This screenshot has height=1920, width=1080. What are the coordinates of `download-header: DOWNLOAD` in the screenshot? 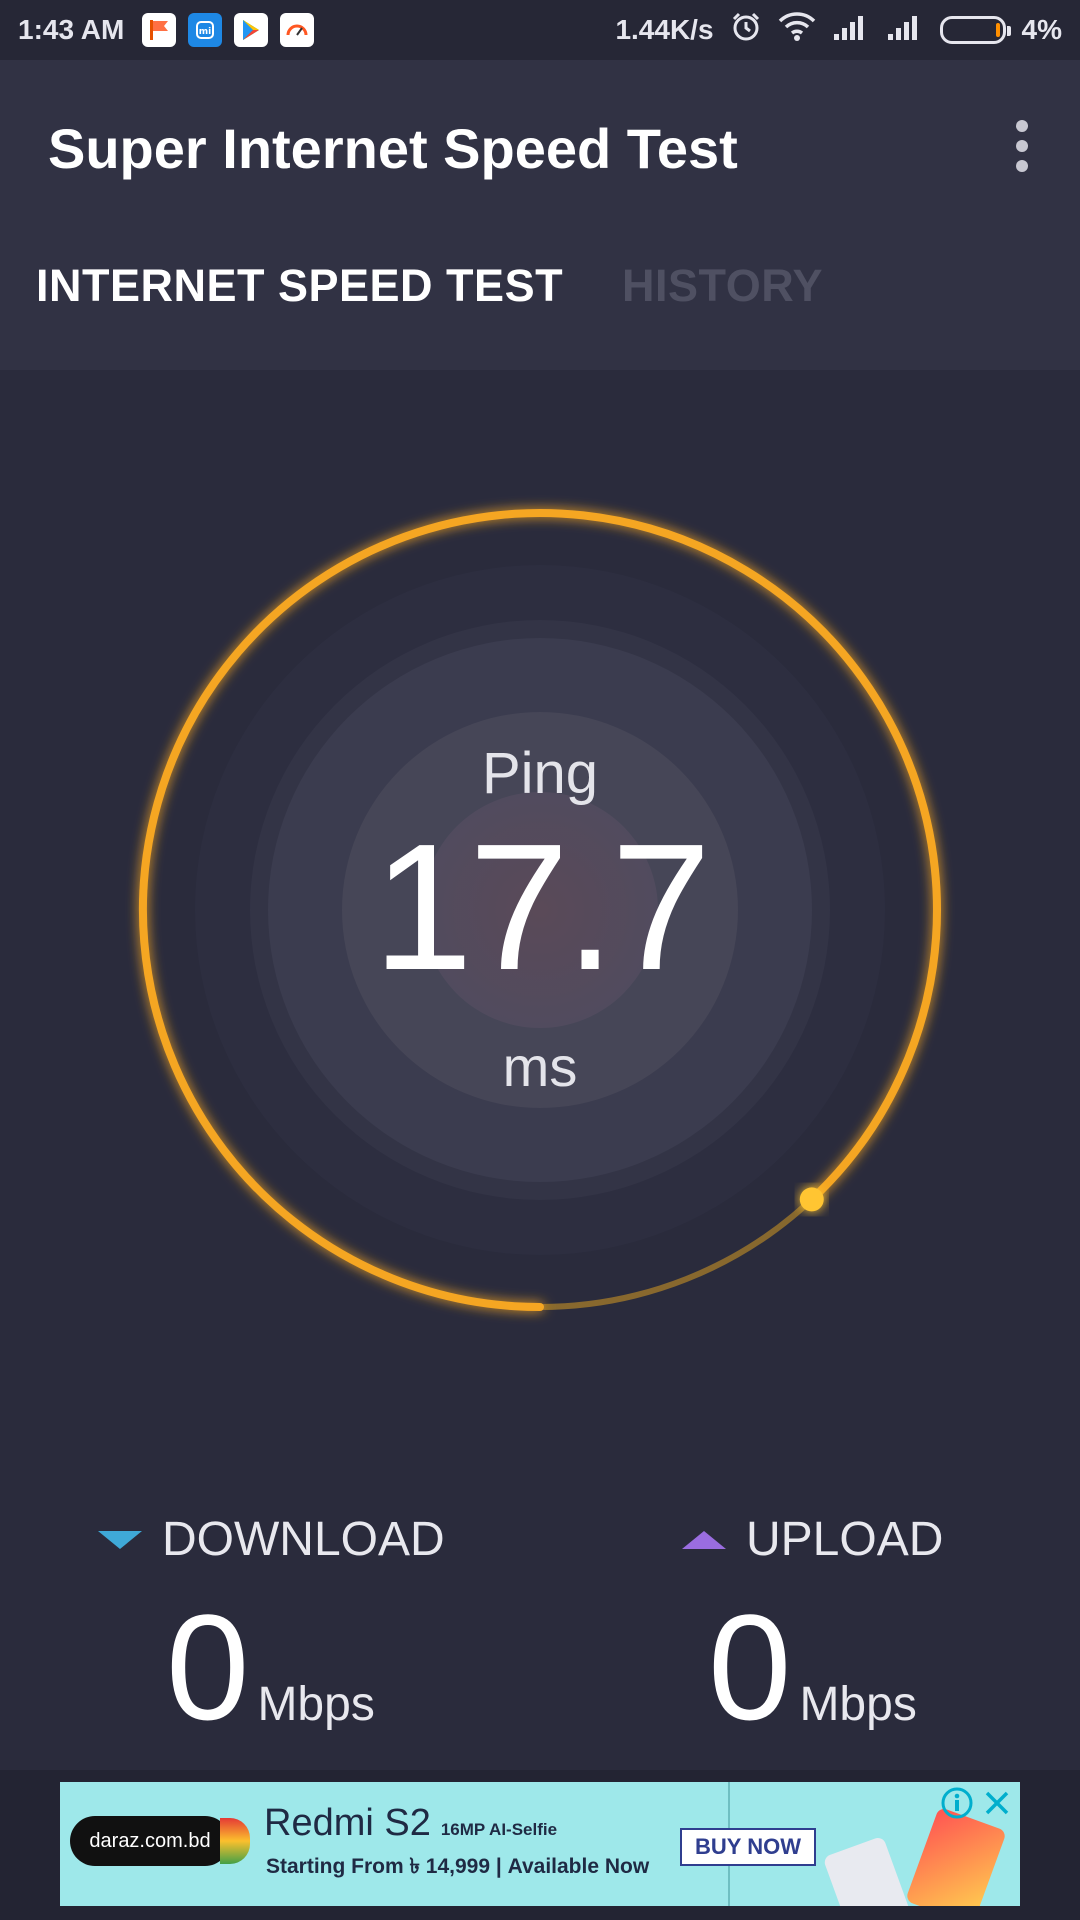 It's located at (271, 1539).